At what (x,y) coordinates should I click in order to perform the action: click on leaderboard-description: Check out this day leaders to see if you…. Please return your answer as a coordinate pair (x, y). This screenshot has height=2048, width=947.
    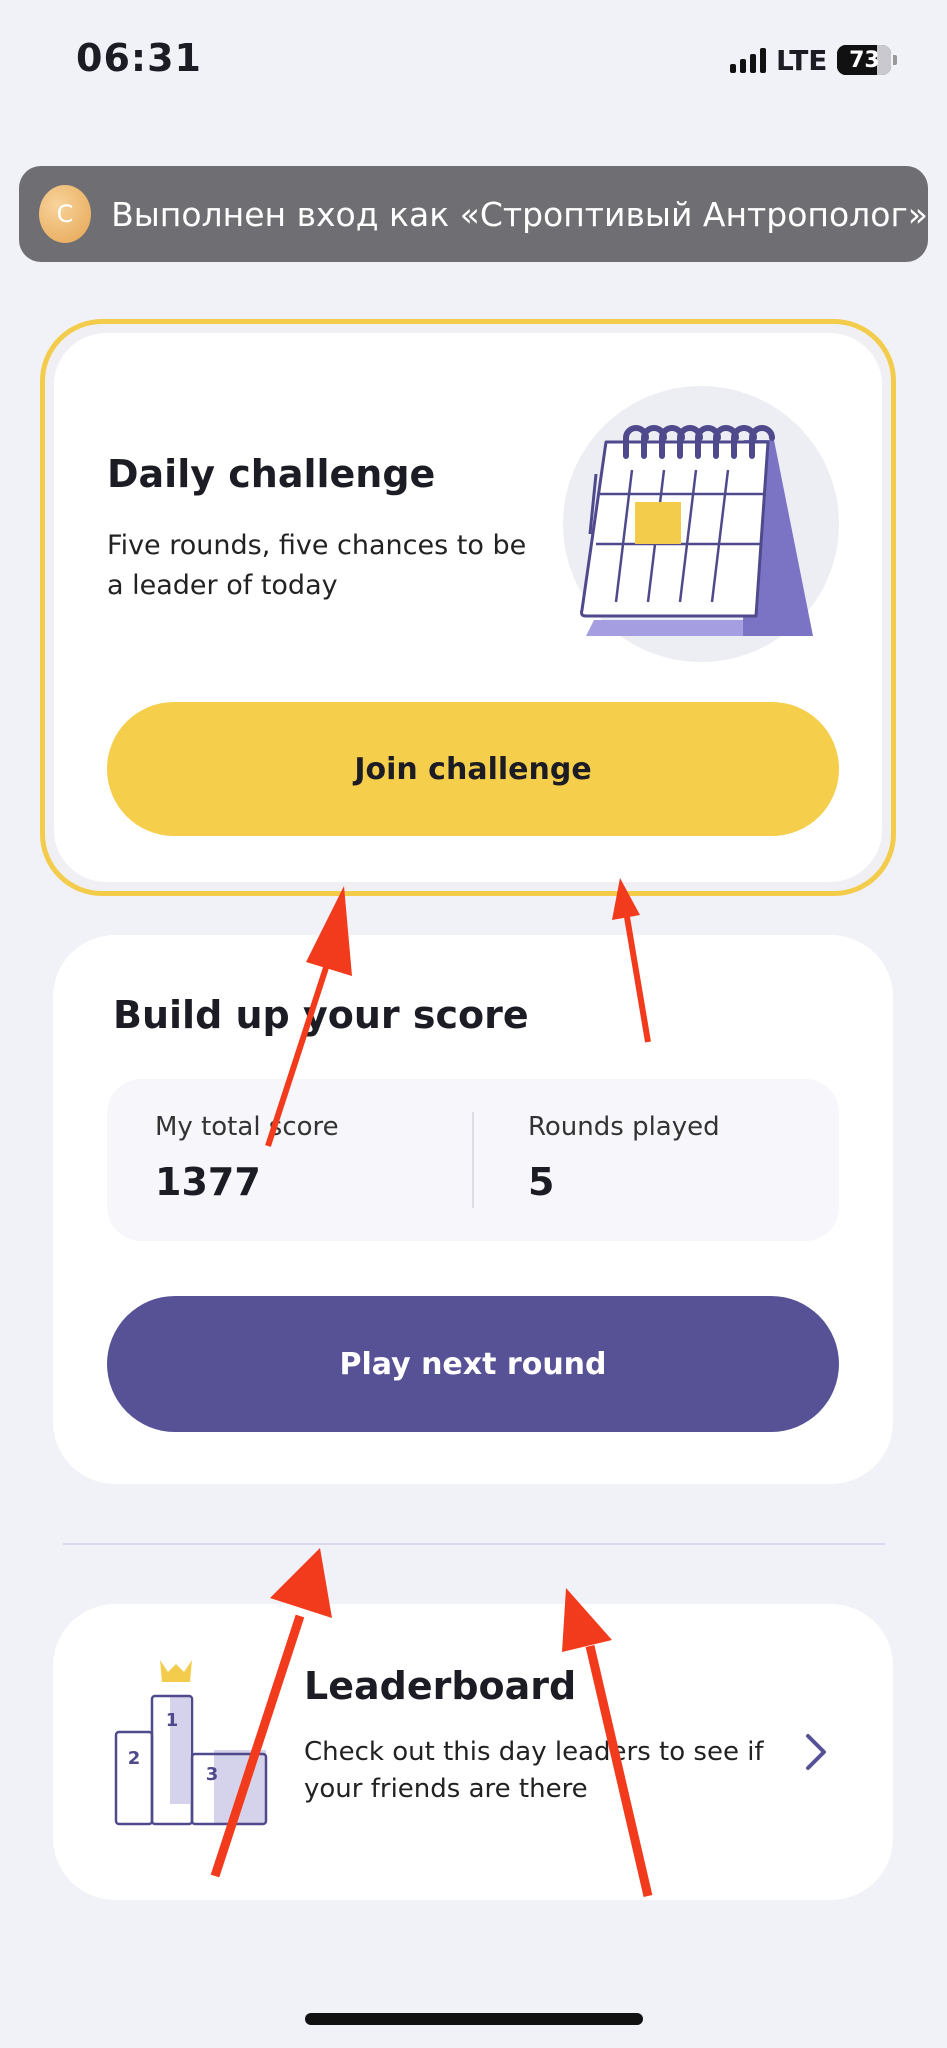
    Looking at the image, I should click on (534, 1770).